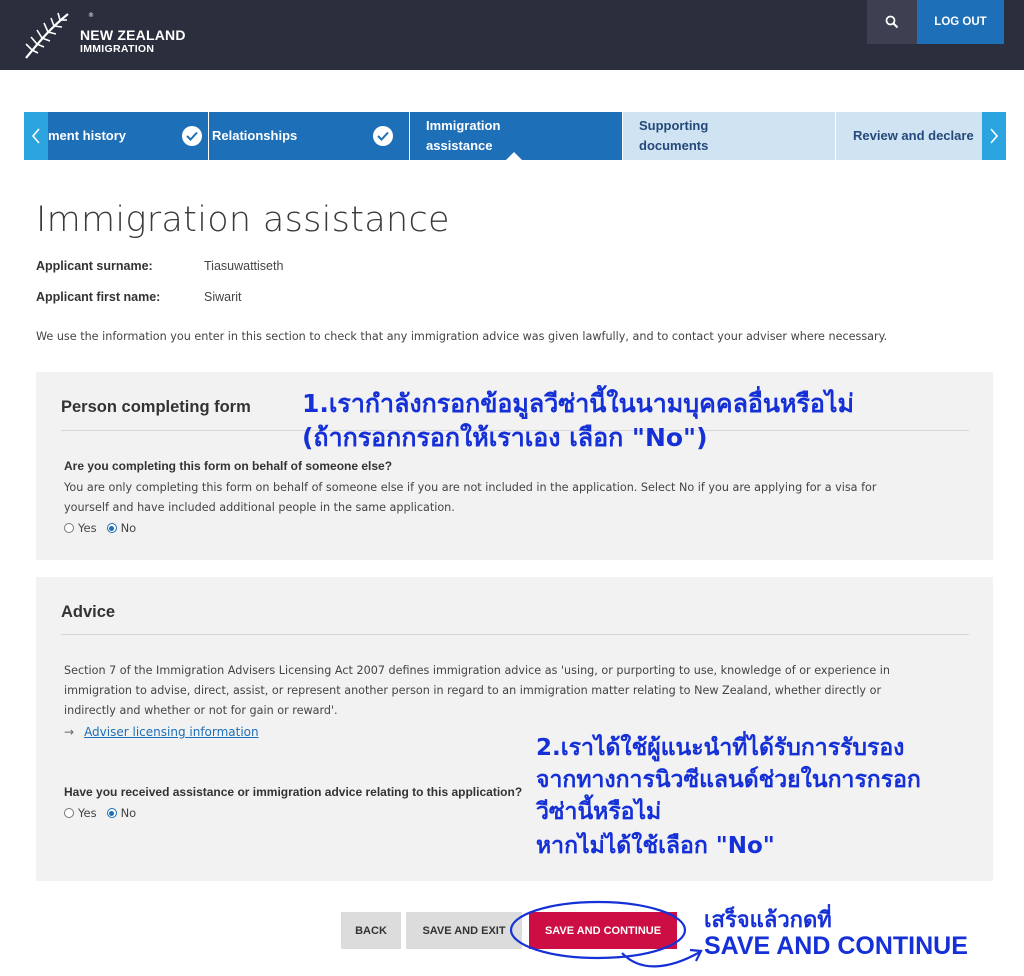 The height and width of the screenshot is (976, 1024). Describe the element at coordinates (98, 297) in the screenshot. I see `firstname-label: Applicant first name:` at that location.